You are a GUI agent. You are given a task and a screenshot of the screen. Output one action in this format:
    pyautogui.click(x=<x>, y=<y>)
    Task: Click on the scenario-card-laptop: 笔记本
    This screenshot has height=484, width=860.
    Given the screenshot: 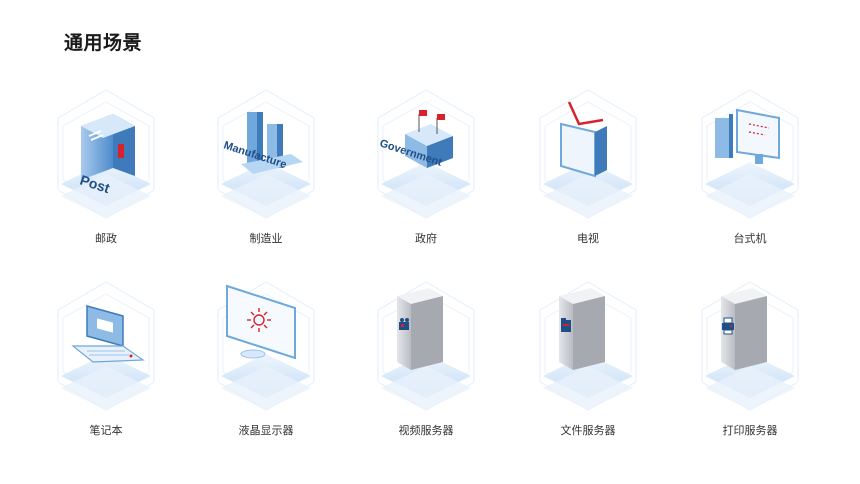 What is the action you would take?
    pyautogui.click(x=106, y=361)
    